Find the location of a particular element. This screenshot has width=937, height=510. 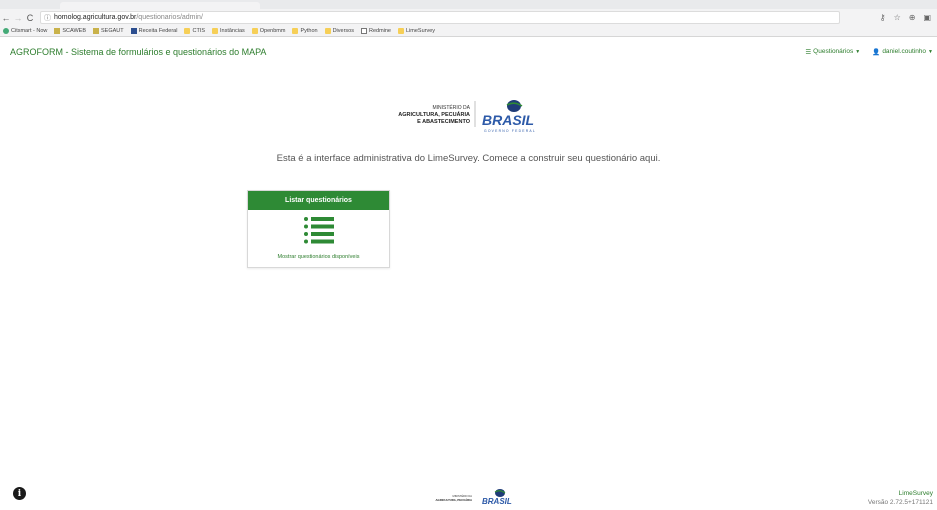

version-info: LimeSurvey Versão 2.72.5+171121 is located at coordinates (900, 498).